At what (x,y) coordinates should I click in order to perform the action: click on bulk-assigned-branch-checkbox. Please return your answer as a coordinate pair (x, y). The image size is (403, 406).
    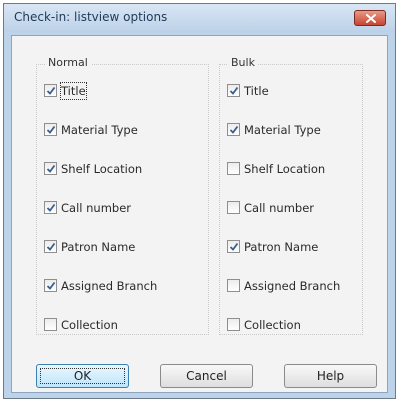
    Looking at the image, I should click on (233, 285).